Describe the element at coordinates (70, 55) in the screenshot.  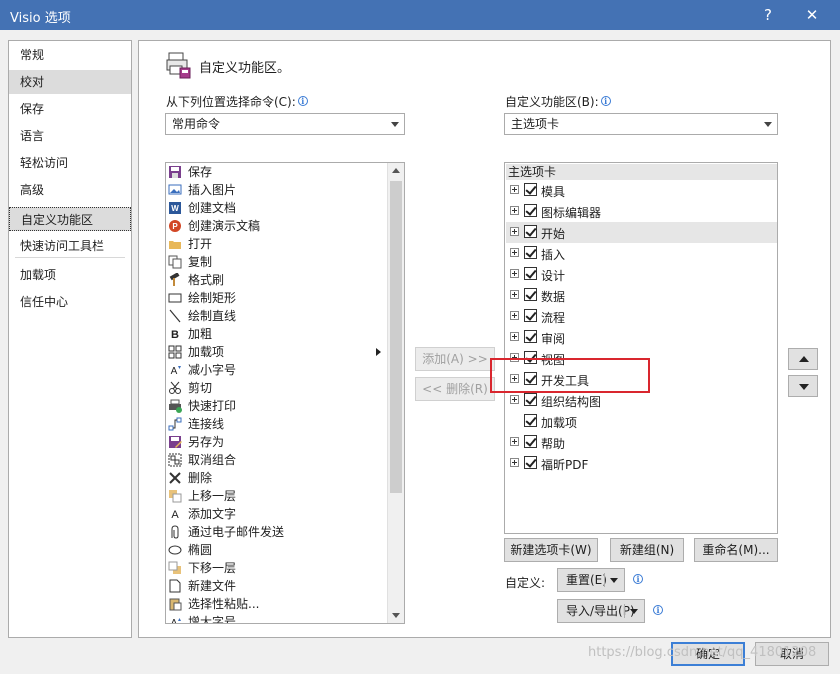
I see `nav-item-0: 常规` at that location.